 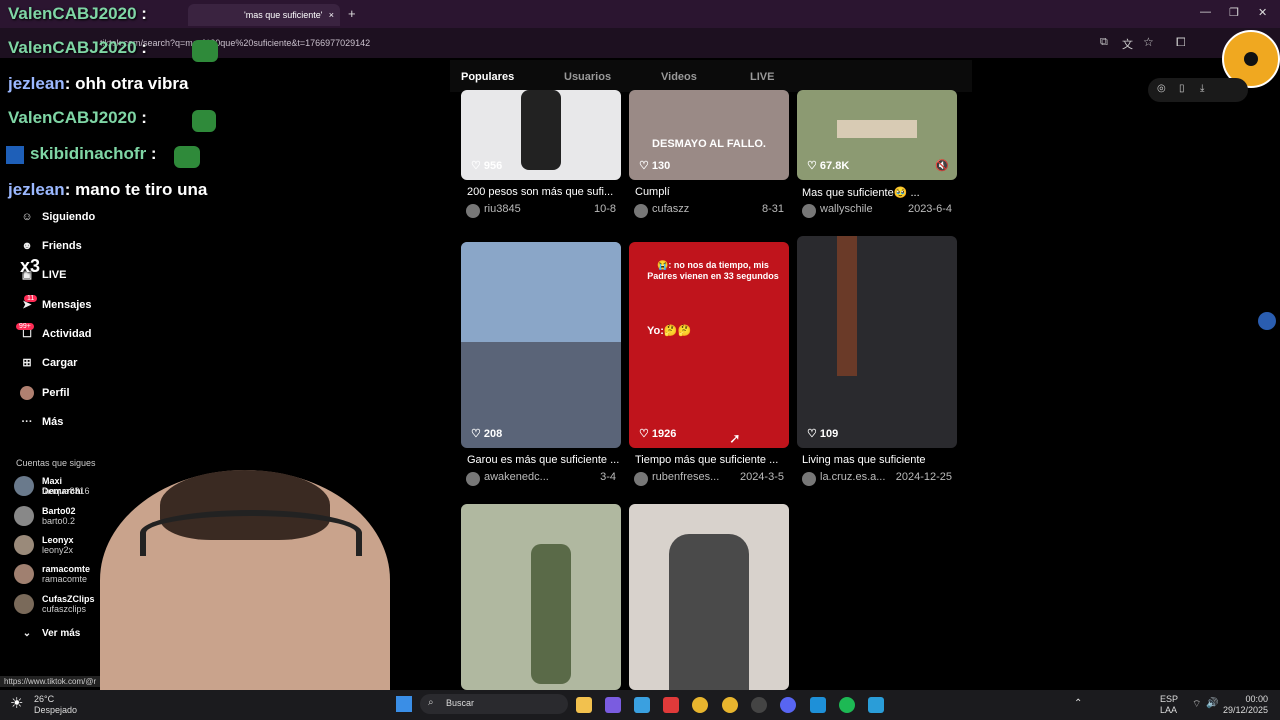 What do you see at coordinates (15, 155) in the screenshot?
I see `user-badge-icon` at bounding box center [15, 155].